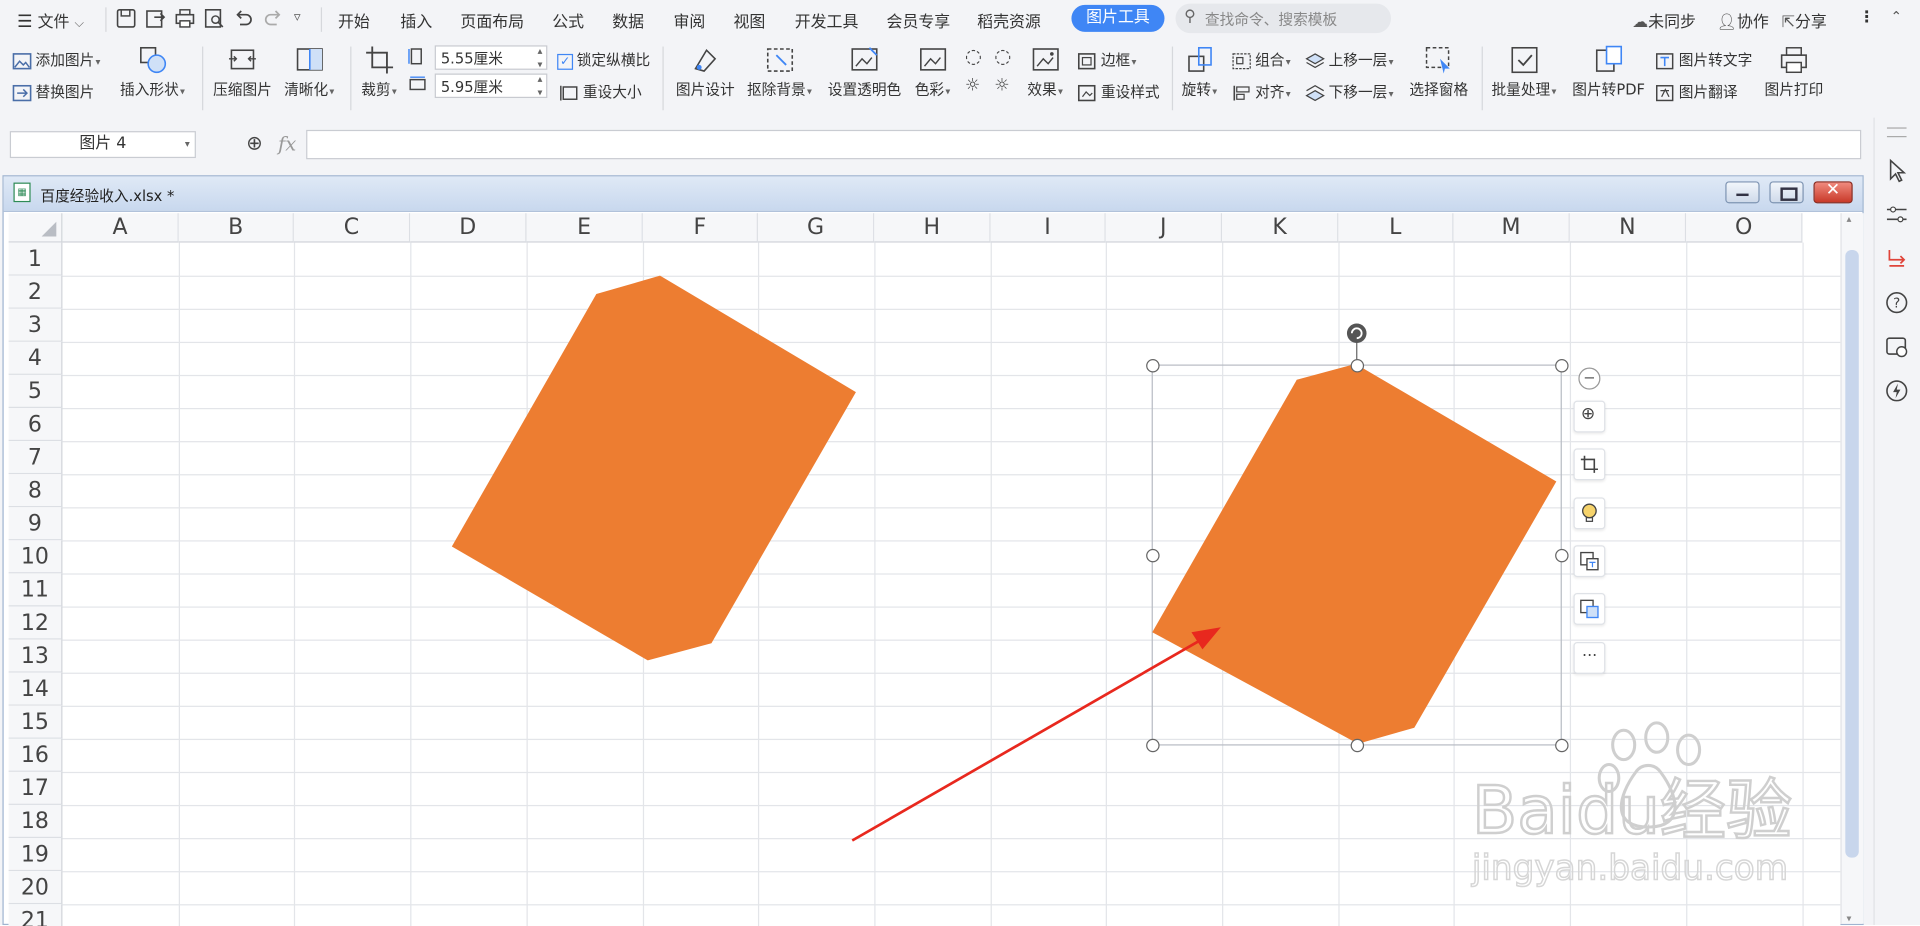  I want to click on file-menu: ☰ 文件 ⌵, so click(50, 20).